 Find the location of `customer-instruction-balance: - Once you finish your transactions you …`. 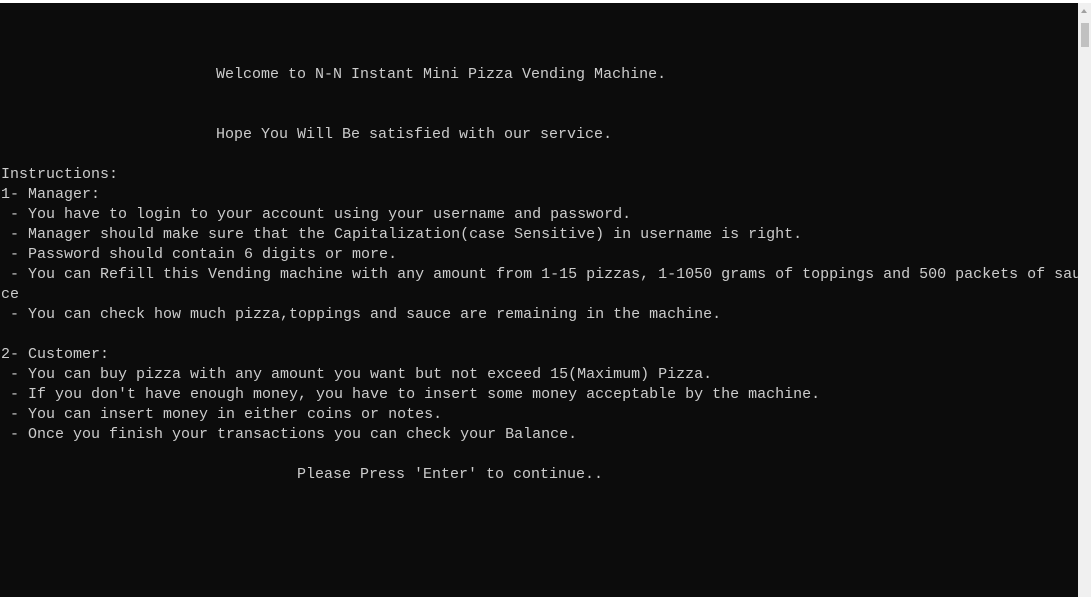

customer-instruction-balance: - Once you finish your transactions you … is located at coordinates (289, 434).